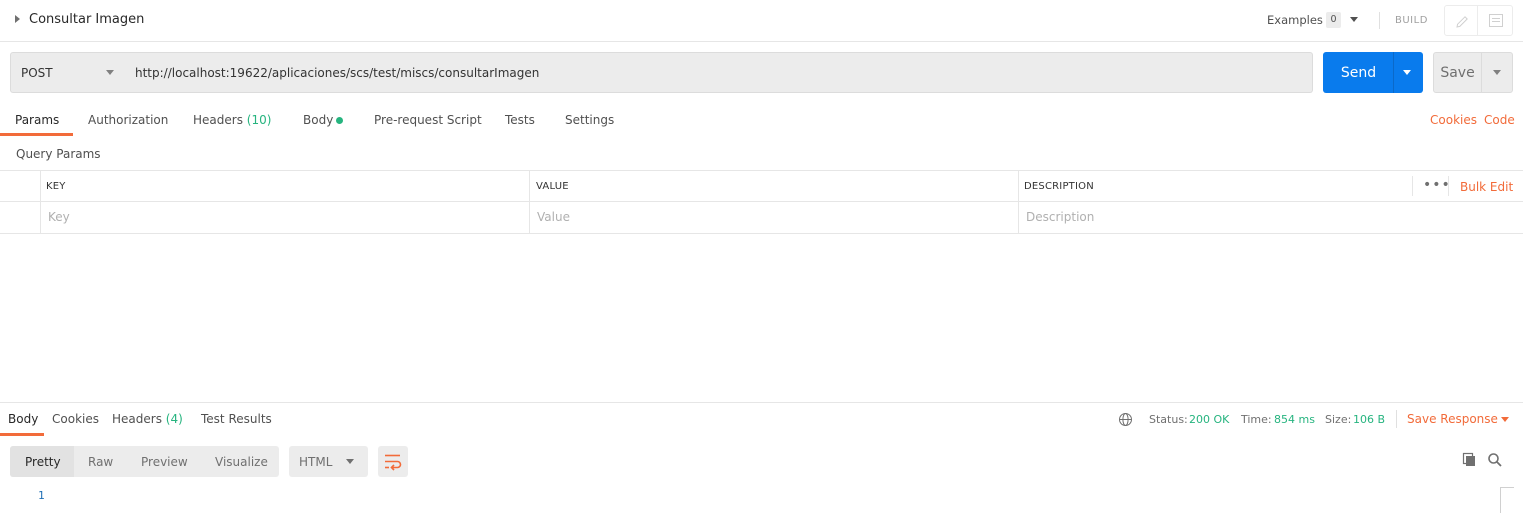 This screenshot has height=513, width=1523. Describe the element at coordinates (100, 462) in the screenshot. I see `format-raw: Raw` at that location.